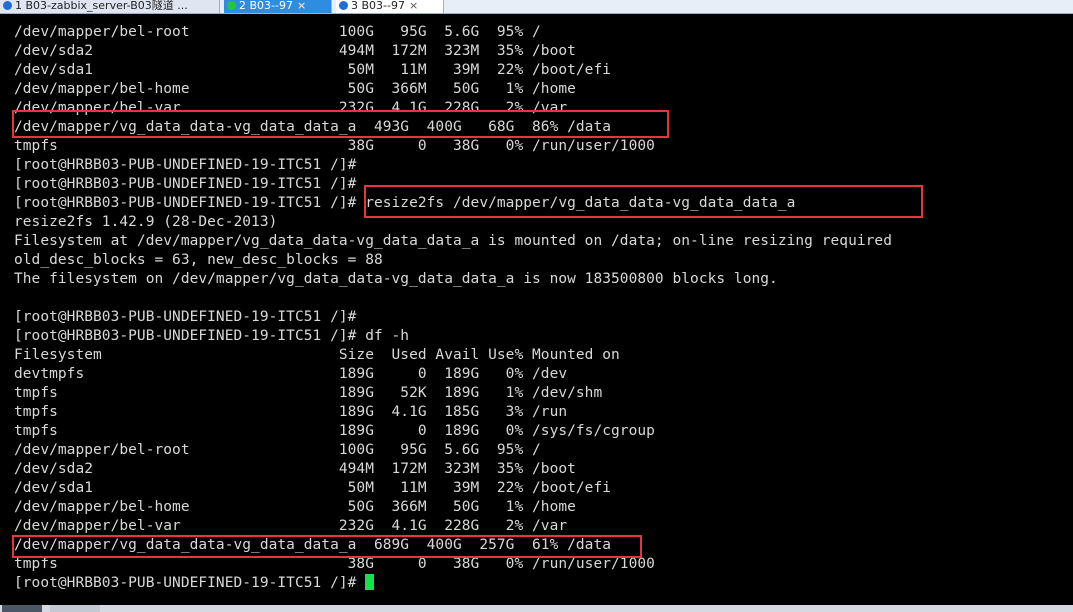  Describe the element at coordinates (327, 546) in the screenshot. I see `highlight-box-after` at that location.